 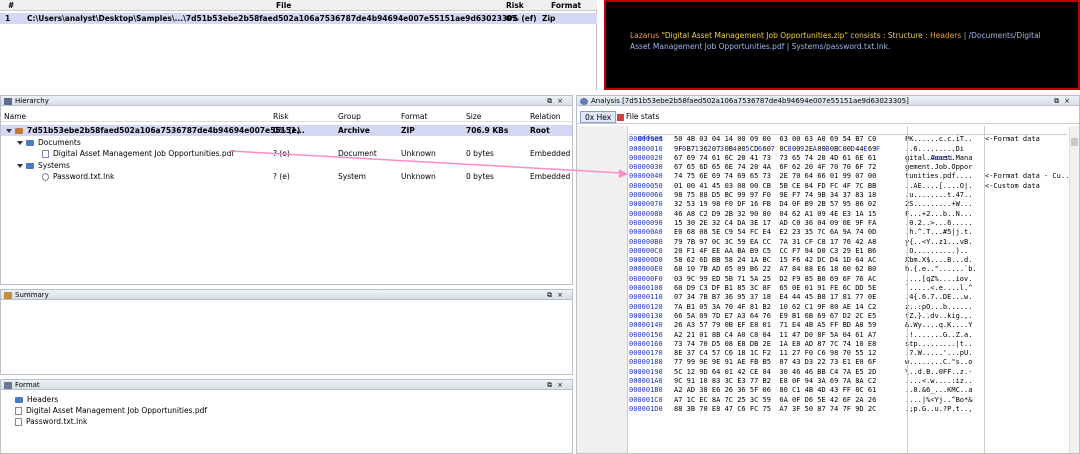 What do you see at coordinates (889, 35) in the screenshot?
I see `info-consists: consists : Structure :` at bounding box center [889, 35].